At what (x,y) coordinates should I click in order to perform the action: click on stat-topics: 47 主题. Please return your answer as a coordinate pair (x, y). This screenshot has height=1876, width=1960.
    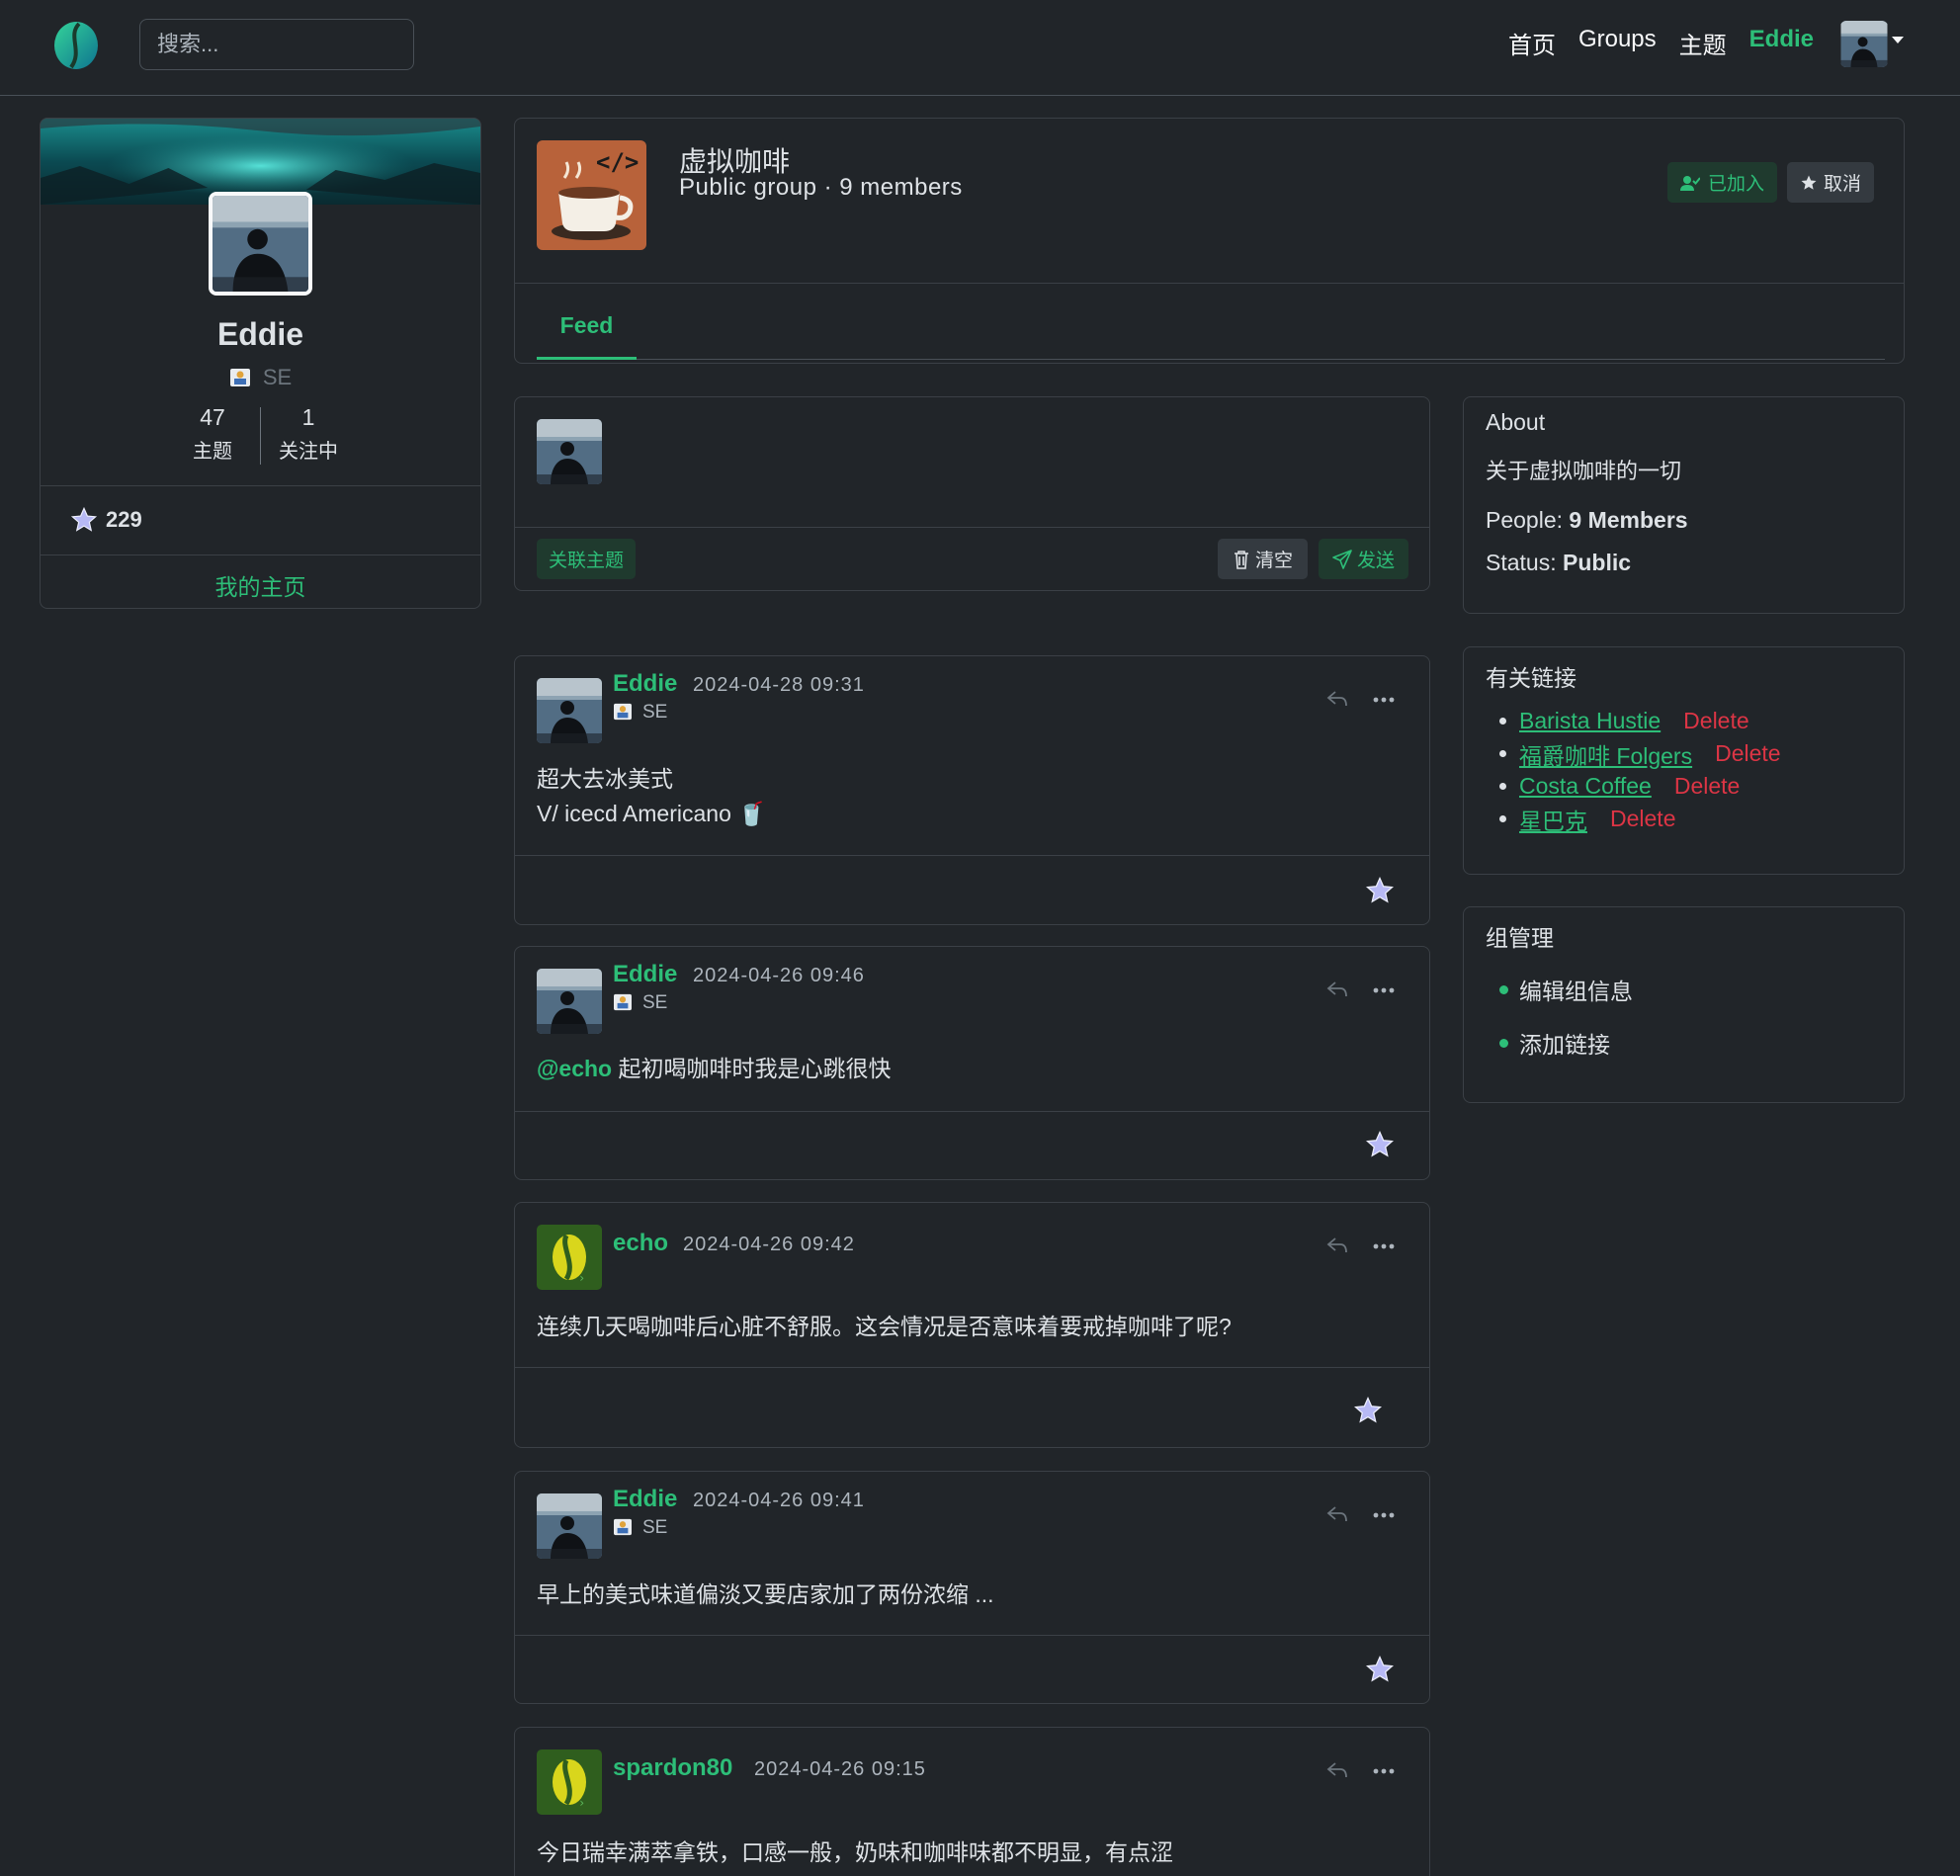
    Looking at the image, I should click on (213, 434).